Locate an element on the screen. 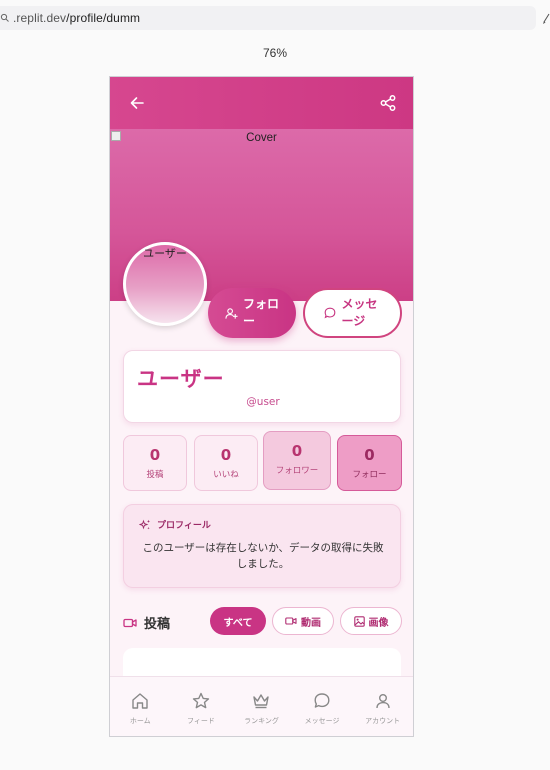 The image size is (550, 770). message-button: メッセージ is located at coordinates (352, 313).